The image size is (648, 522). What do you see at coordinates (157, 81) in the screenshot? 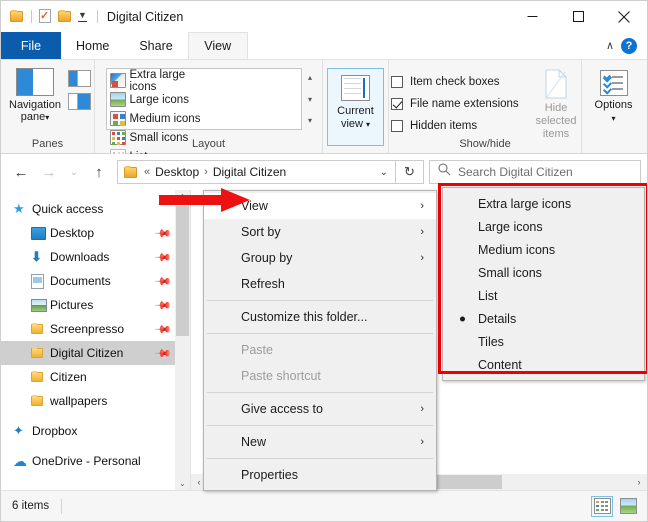
I see `layout-extra-large-icons: Extra large icons` at bounding box center [157, 81].